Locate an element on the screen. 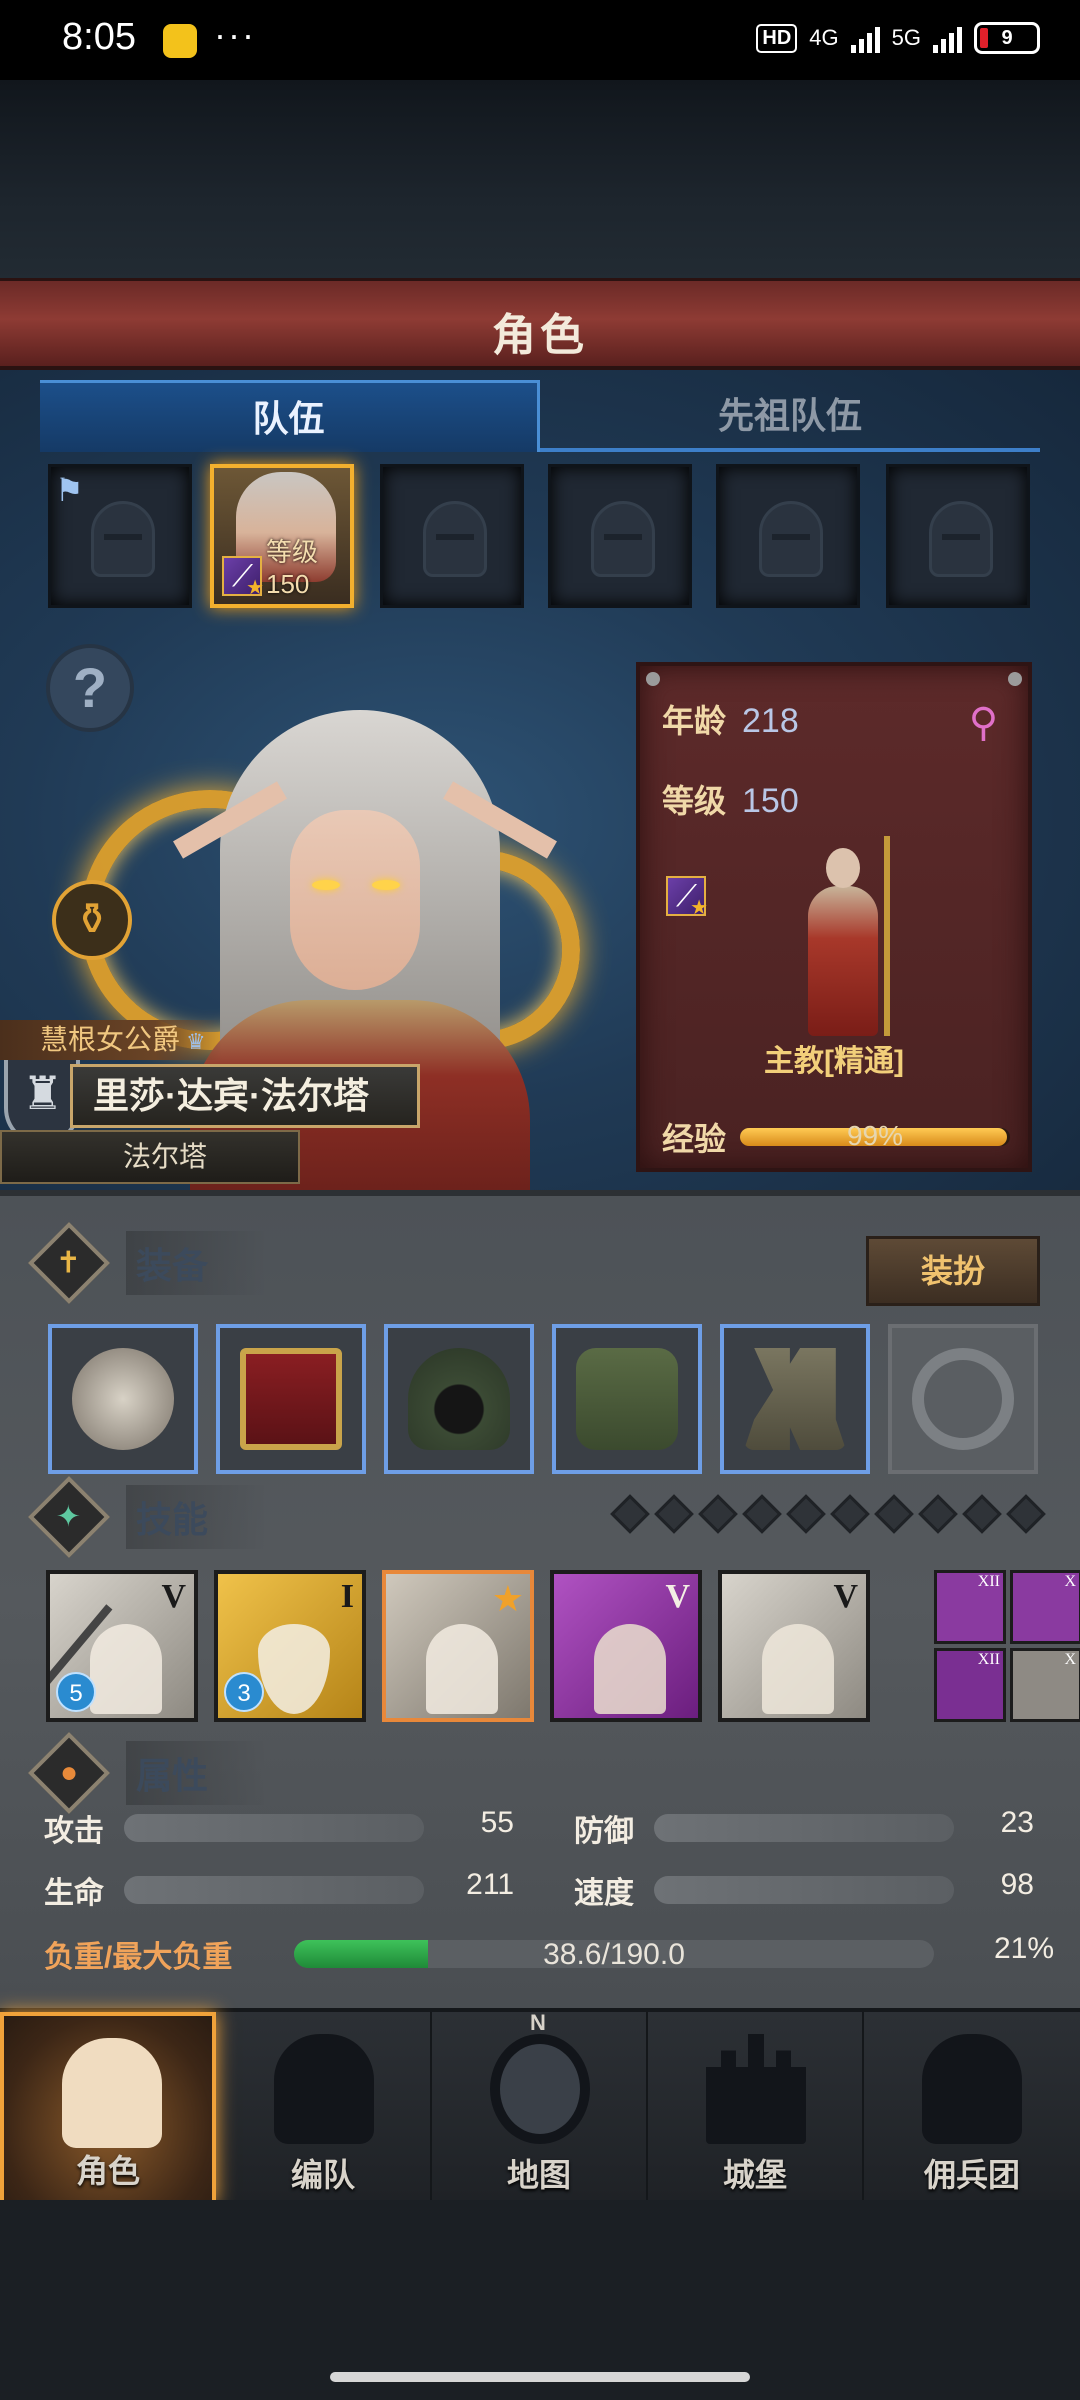 This screenshot has height=2400, width=1080. class-name: 主教[精通] is located at coordinates (834, 1061).